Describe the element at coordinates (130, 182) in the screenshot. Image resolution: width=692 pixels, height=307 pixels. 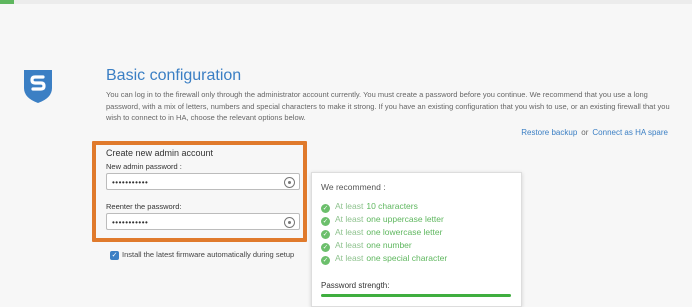
I see `new-password-value: •••••••••••` at that location.